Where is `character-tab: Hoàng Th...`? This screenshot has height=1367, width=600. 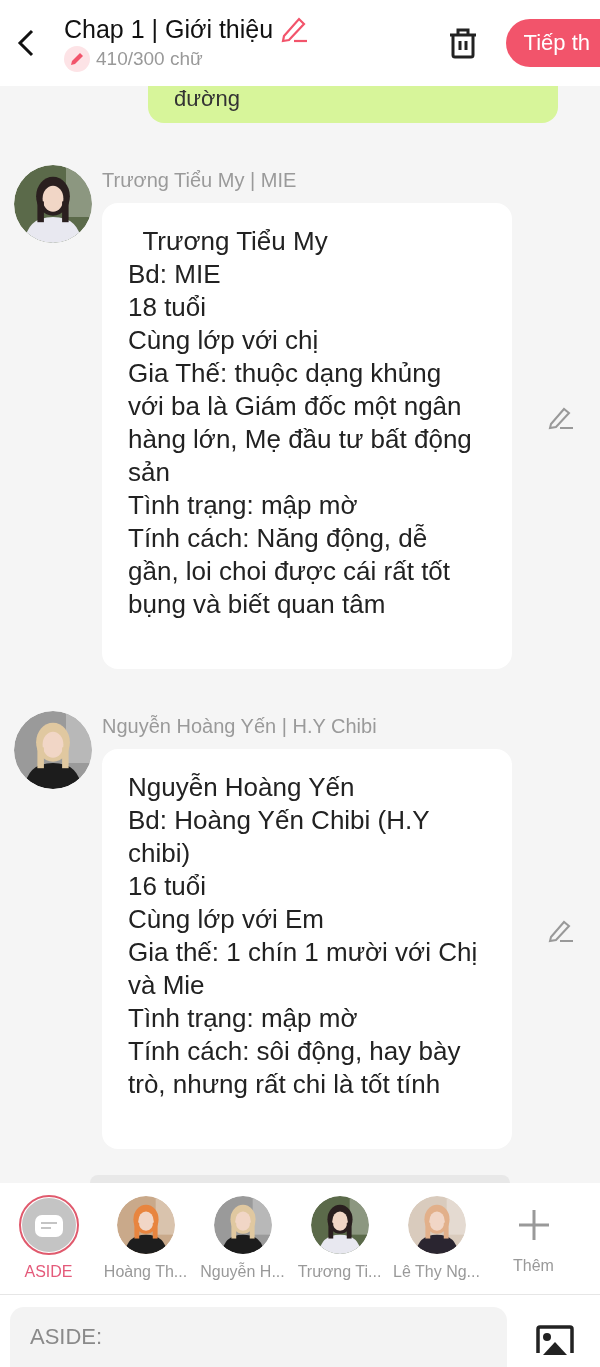 character-tab: Hoàng Th... is located at coordinates (145, 1238).